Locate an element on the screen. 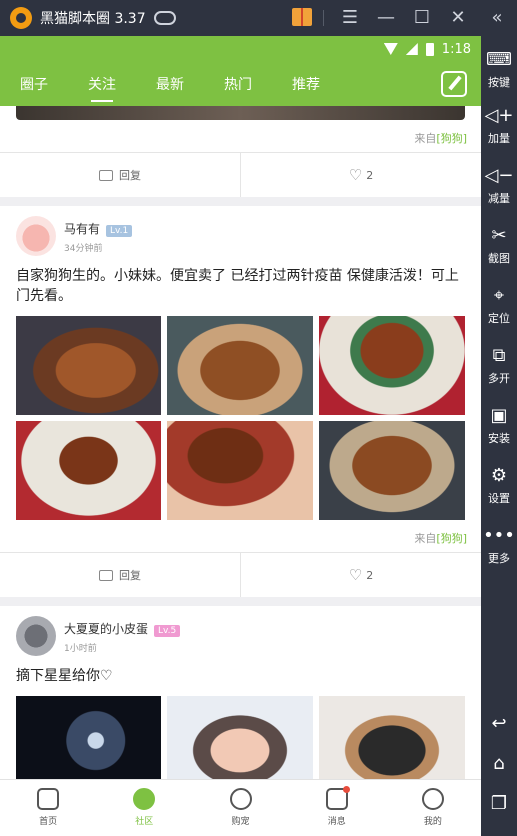 This screenshot has height=836, width=517. app-bar: 圈子 关注 最新 热门 推荐 is located at coordinates (240, 84).